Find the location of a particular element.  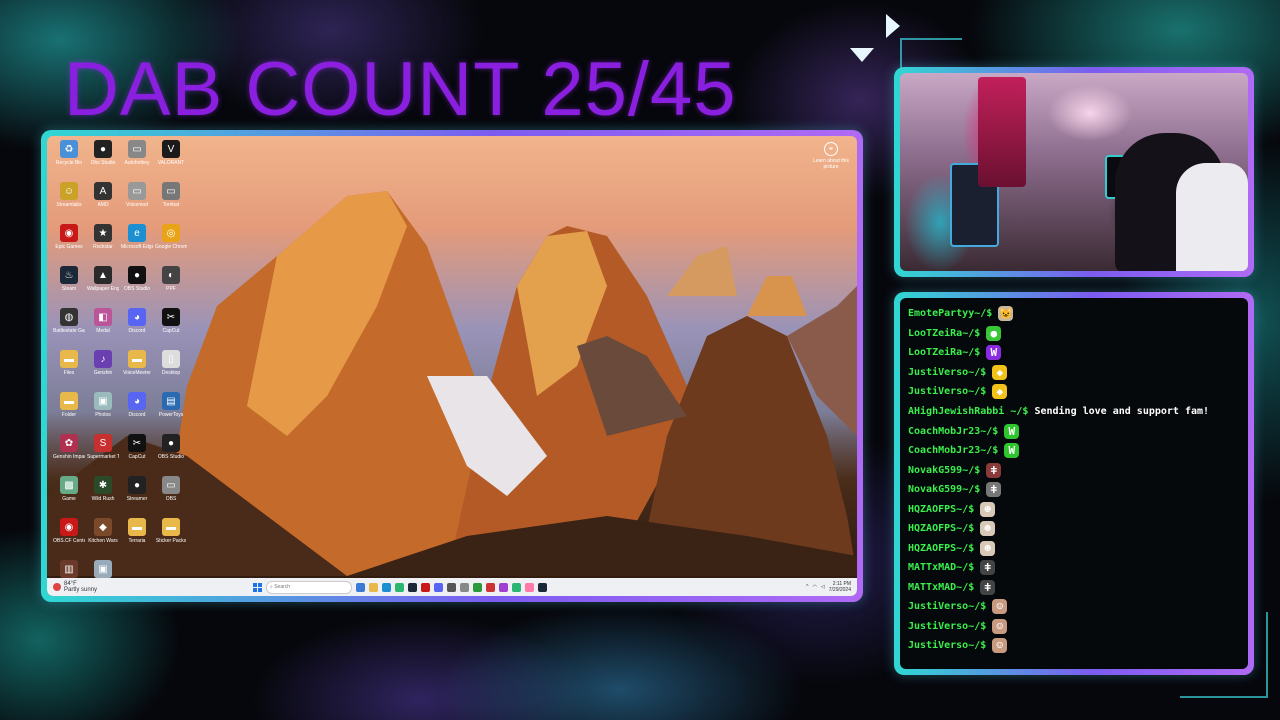

system-tray: ^ ◠ ◁ 2:11 PM 7/29/2024 is located at coordinates (828, 587).